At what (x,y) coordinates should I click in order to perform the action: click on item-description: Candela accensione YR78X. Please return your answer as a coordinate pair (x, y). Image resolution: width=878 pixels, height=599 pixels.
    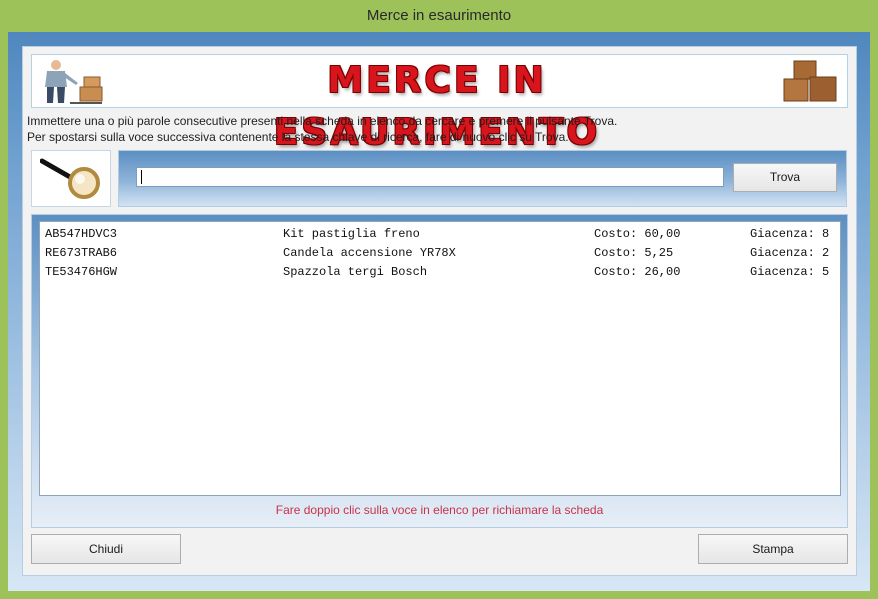
    Looking at the image, I should click on (369, 253).